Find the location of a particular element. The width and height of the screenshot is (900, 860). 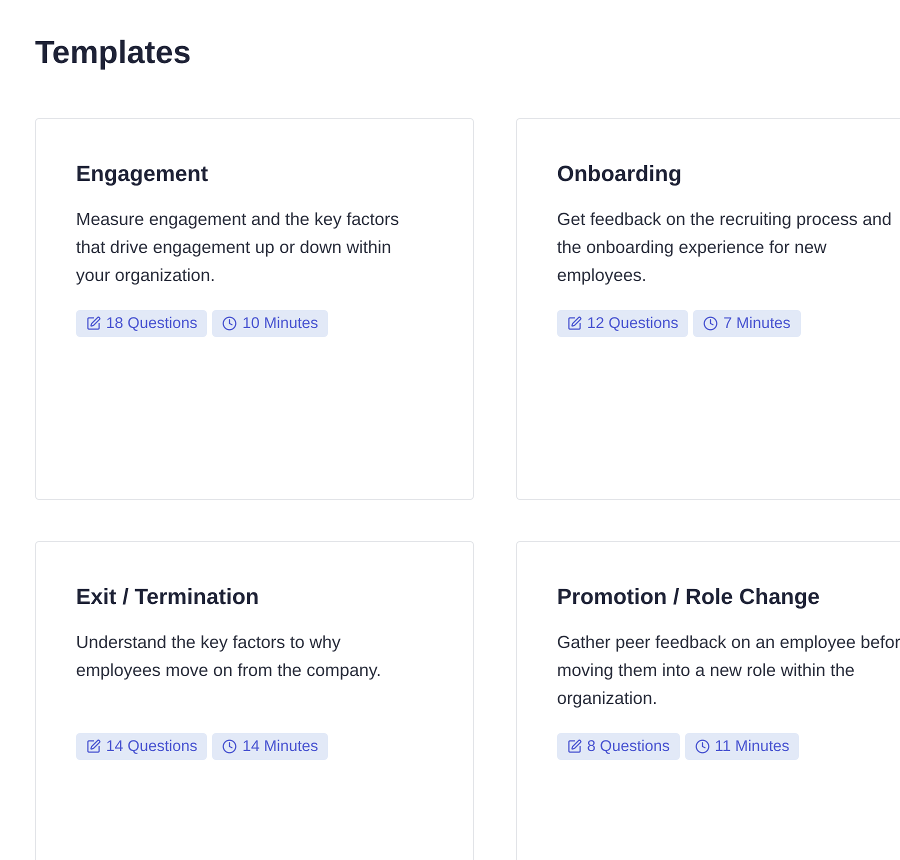

badge-label: 14 Questions is located at coordinates (152, 747).